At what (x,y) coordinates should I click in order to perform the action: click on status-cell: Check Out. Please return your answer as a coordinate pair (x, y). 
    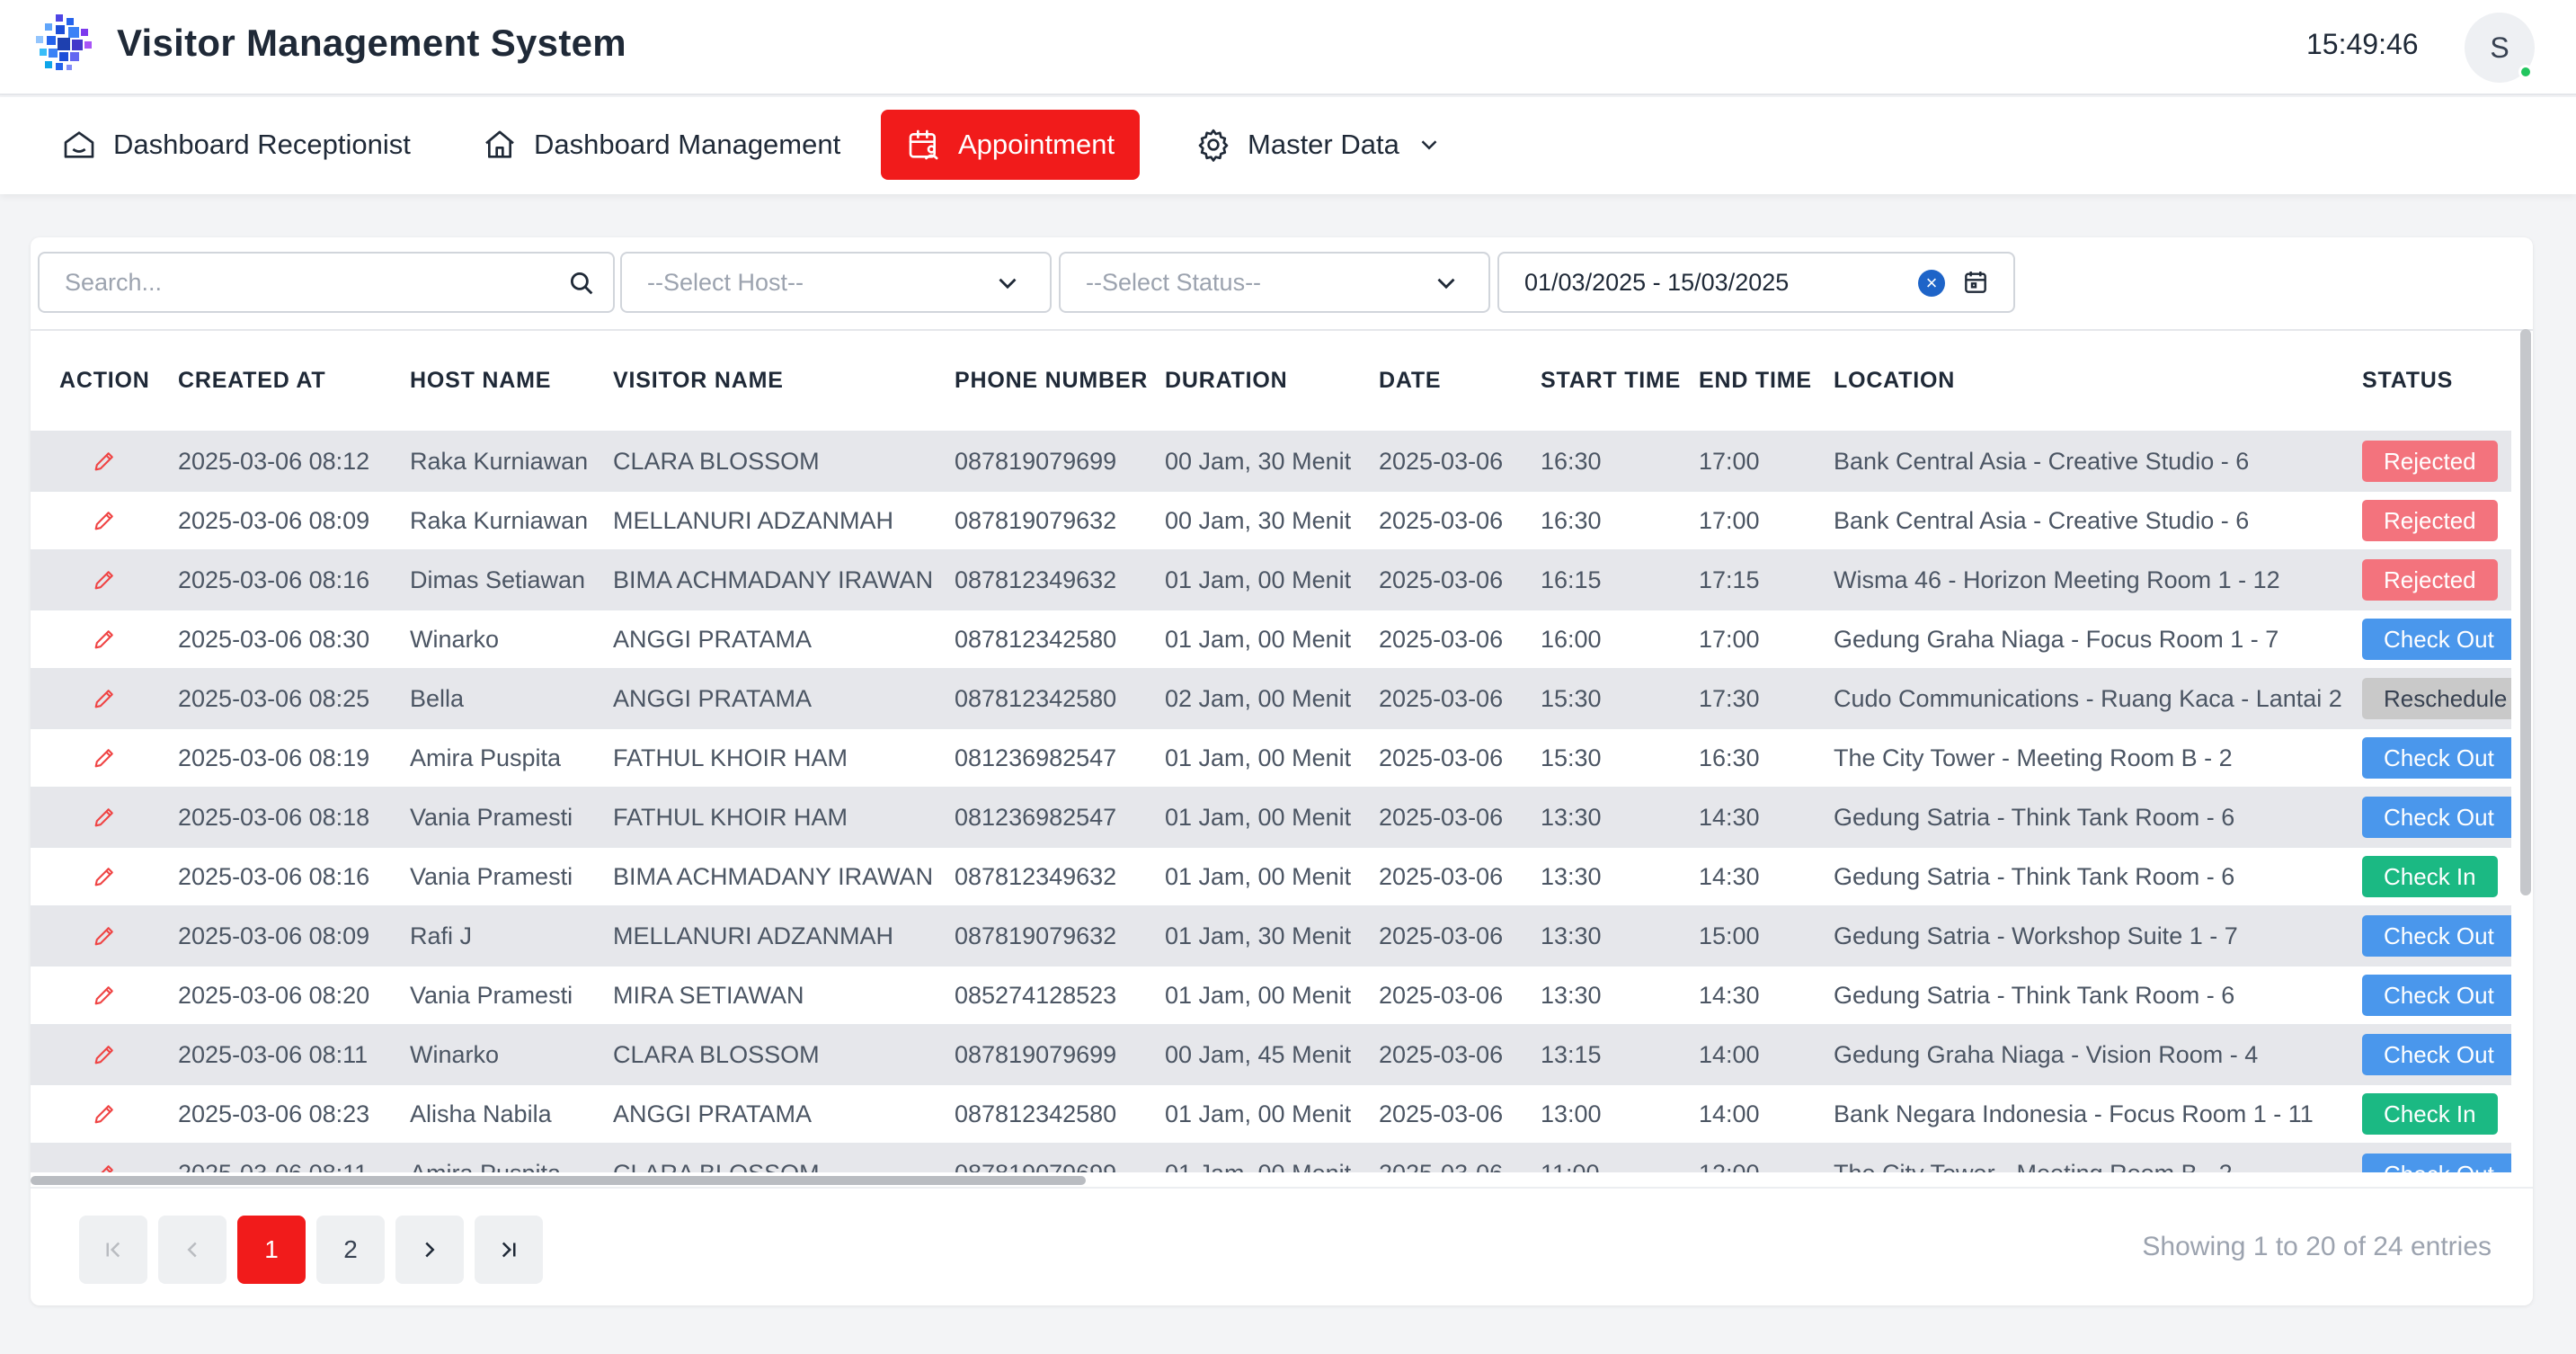
    Looking at the image, I should click on (2436, 1158).